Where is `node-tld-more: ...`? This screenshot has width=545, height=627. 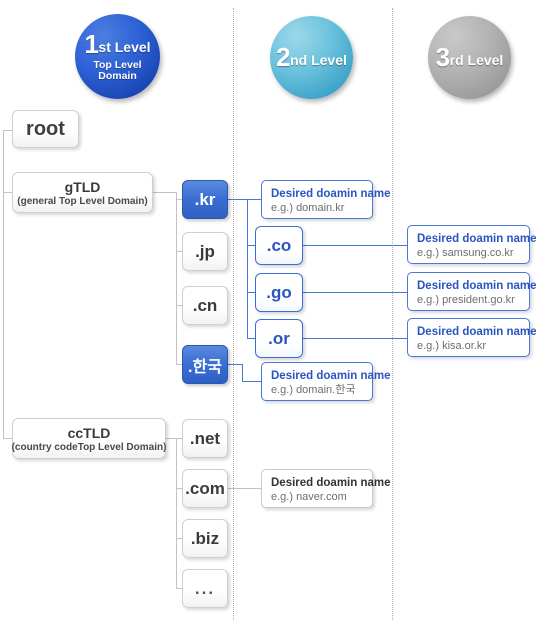
node-tld-more: ... is located at coordinates (205, 588).